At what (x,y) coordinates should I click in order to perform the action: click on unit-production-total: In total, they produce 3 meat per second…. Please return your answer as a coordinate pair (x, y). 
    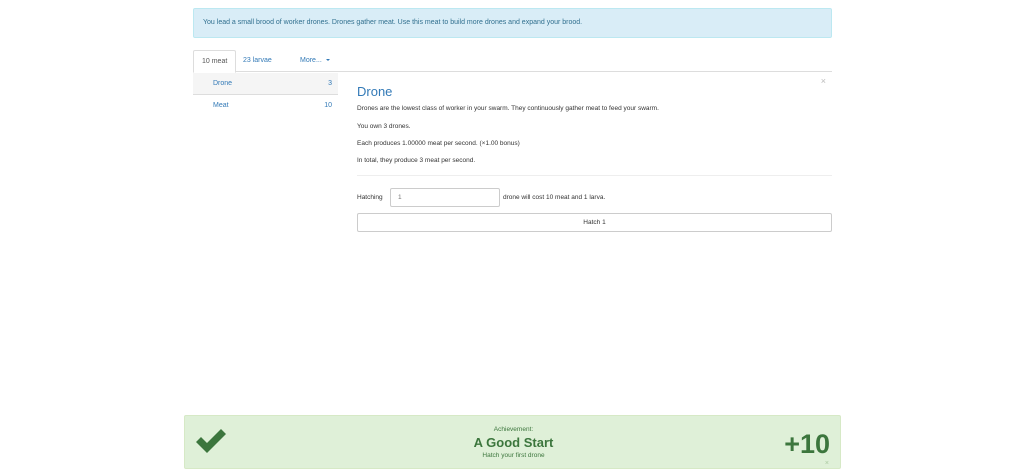
    Looking at the image, I should click on (416, 160).